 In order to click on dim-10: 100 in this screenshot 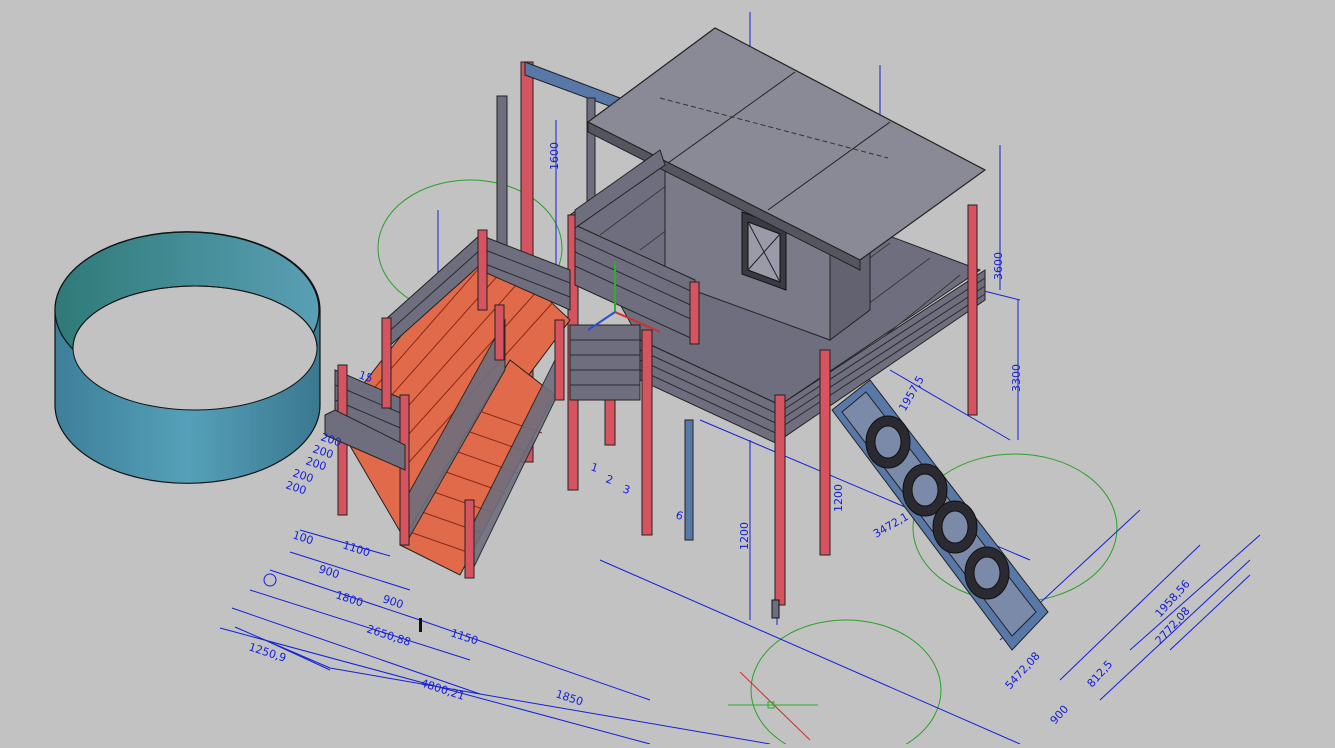, I will do `click(303, 537)`.